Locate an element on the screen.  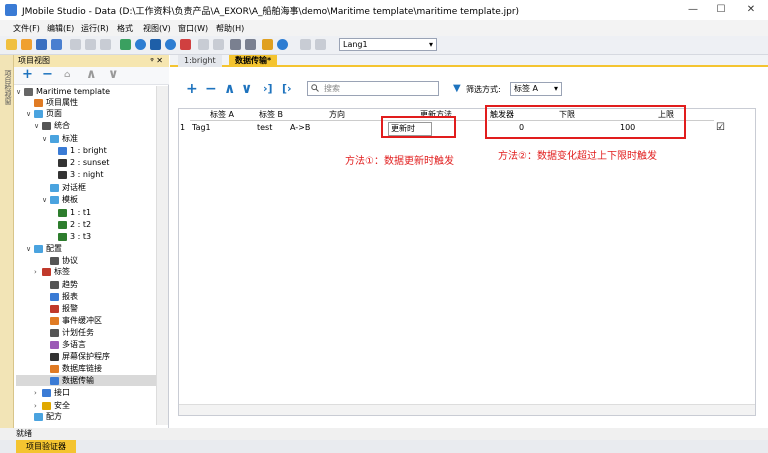
copy-icon is located at coordinates (90, 44).